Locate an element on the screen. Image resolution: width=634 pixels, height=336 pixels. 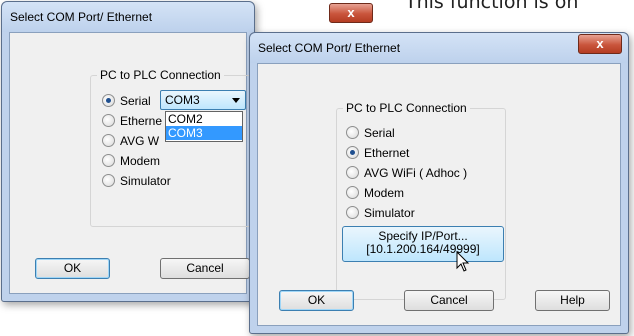
dialog-back-option-ethernet-label: Etherne is located at coordinates (141, 121).